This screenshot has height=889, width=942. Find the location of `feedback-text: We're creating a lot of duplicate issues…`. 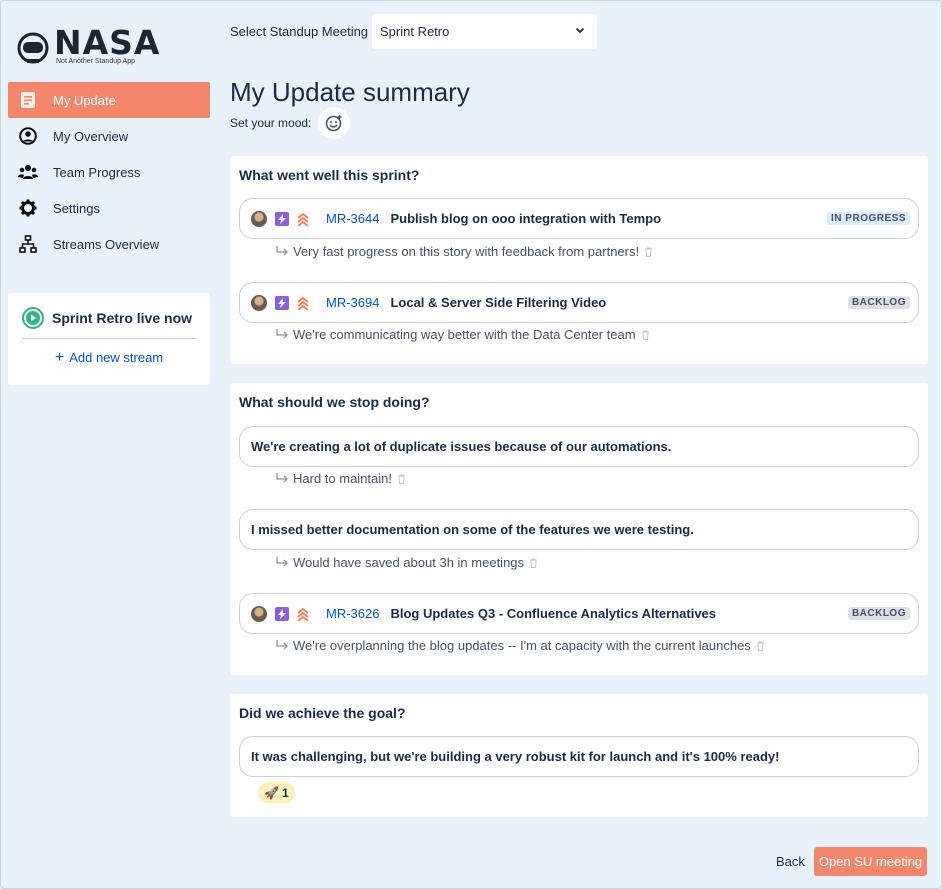

feedback-text: We're creating a lot of duplicate issues… is located at coordinates (461, 446).